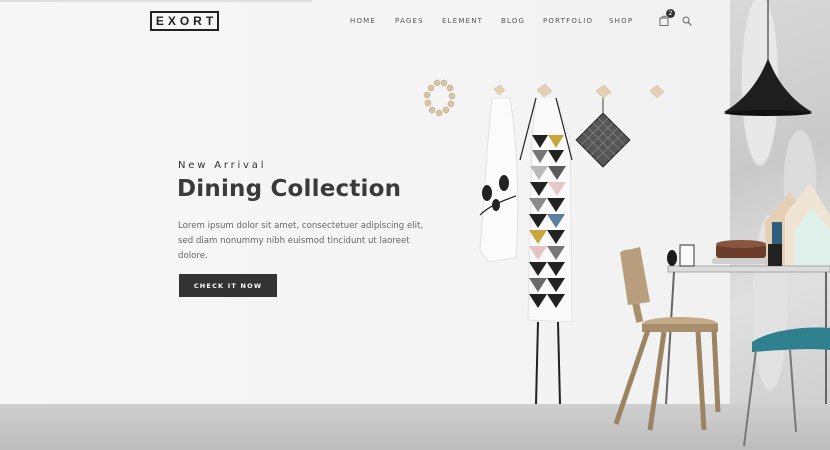 The image size is (830, 450). I want to click on nav-home: HOME, so click(363, 21).